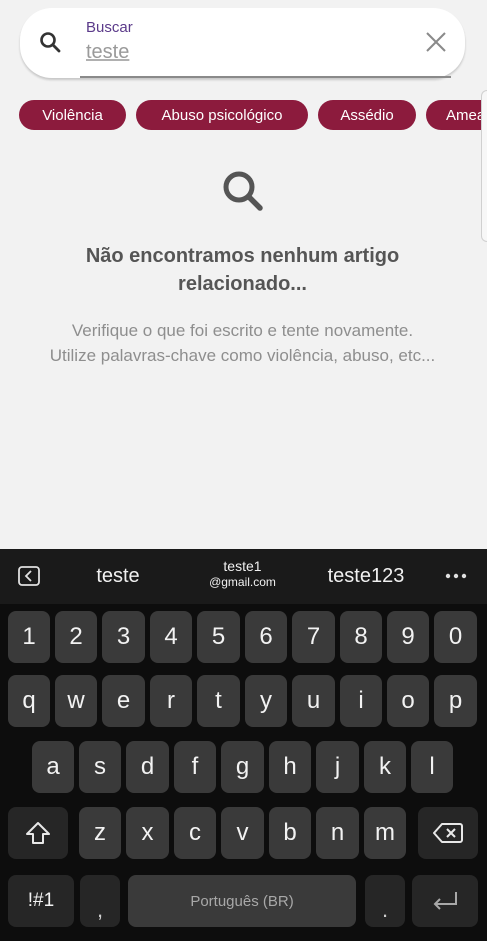 The width and height of the screenshot is (487, 941). I want to click on key-t: t, so click(218, 701).